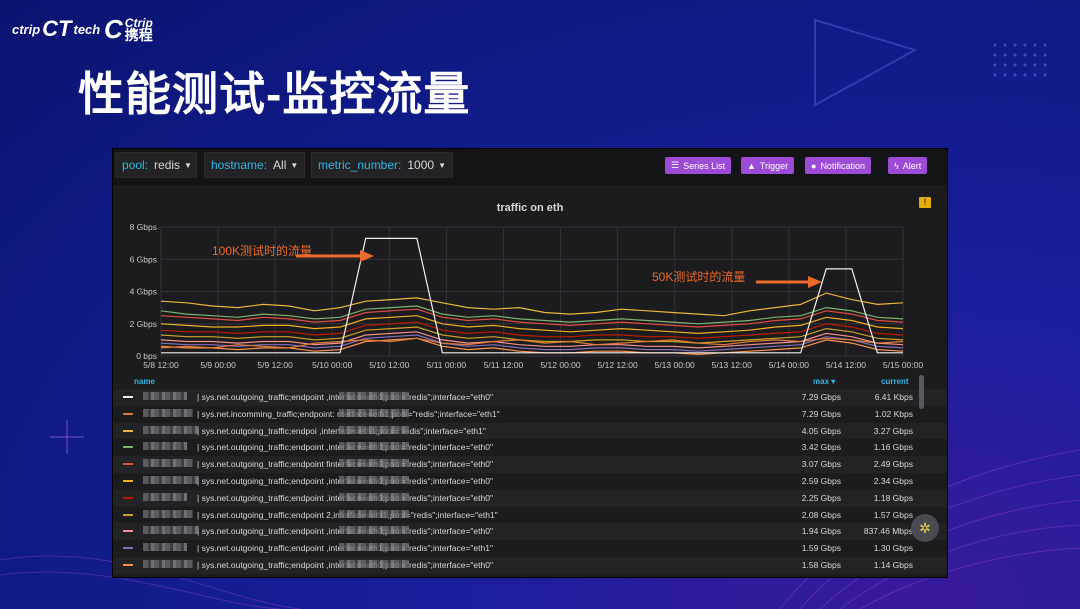 The image size is (1080, 609). Describe the element at coordinates (833, 381) in the screenshot. I see `sort-down-icon: ▾` at that location.